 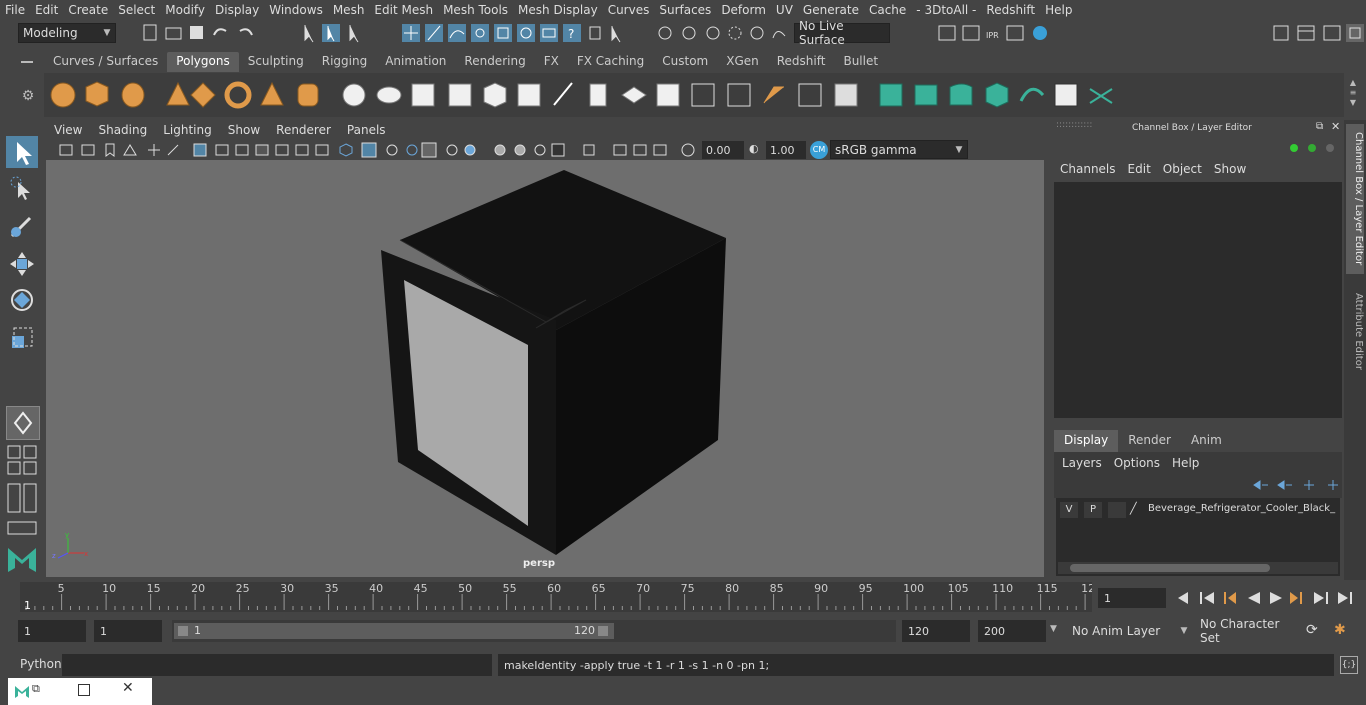 What do you see at coordinates (1012, 631) in the screenshot?
I see `scene-end-field: 200` at bounding box center [1012, 631].